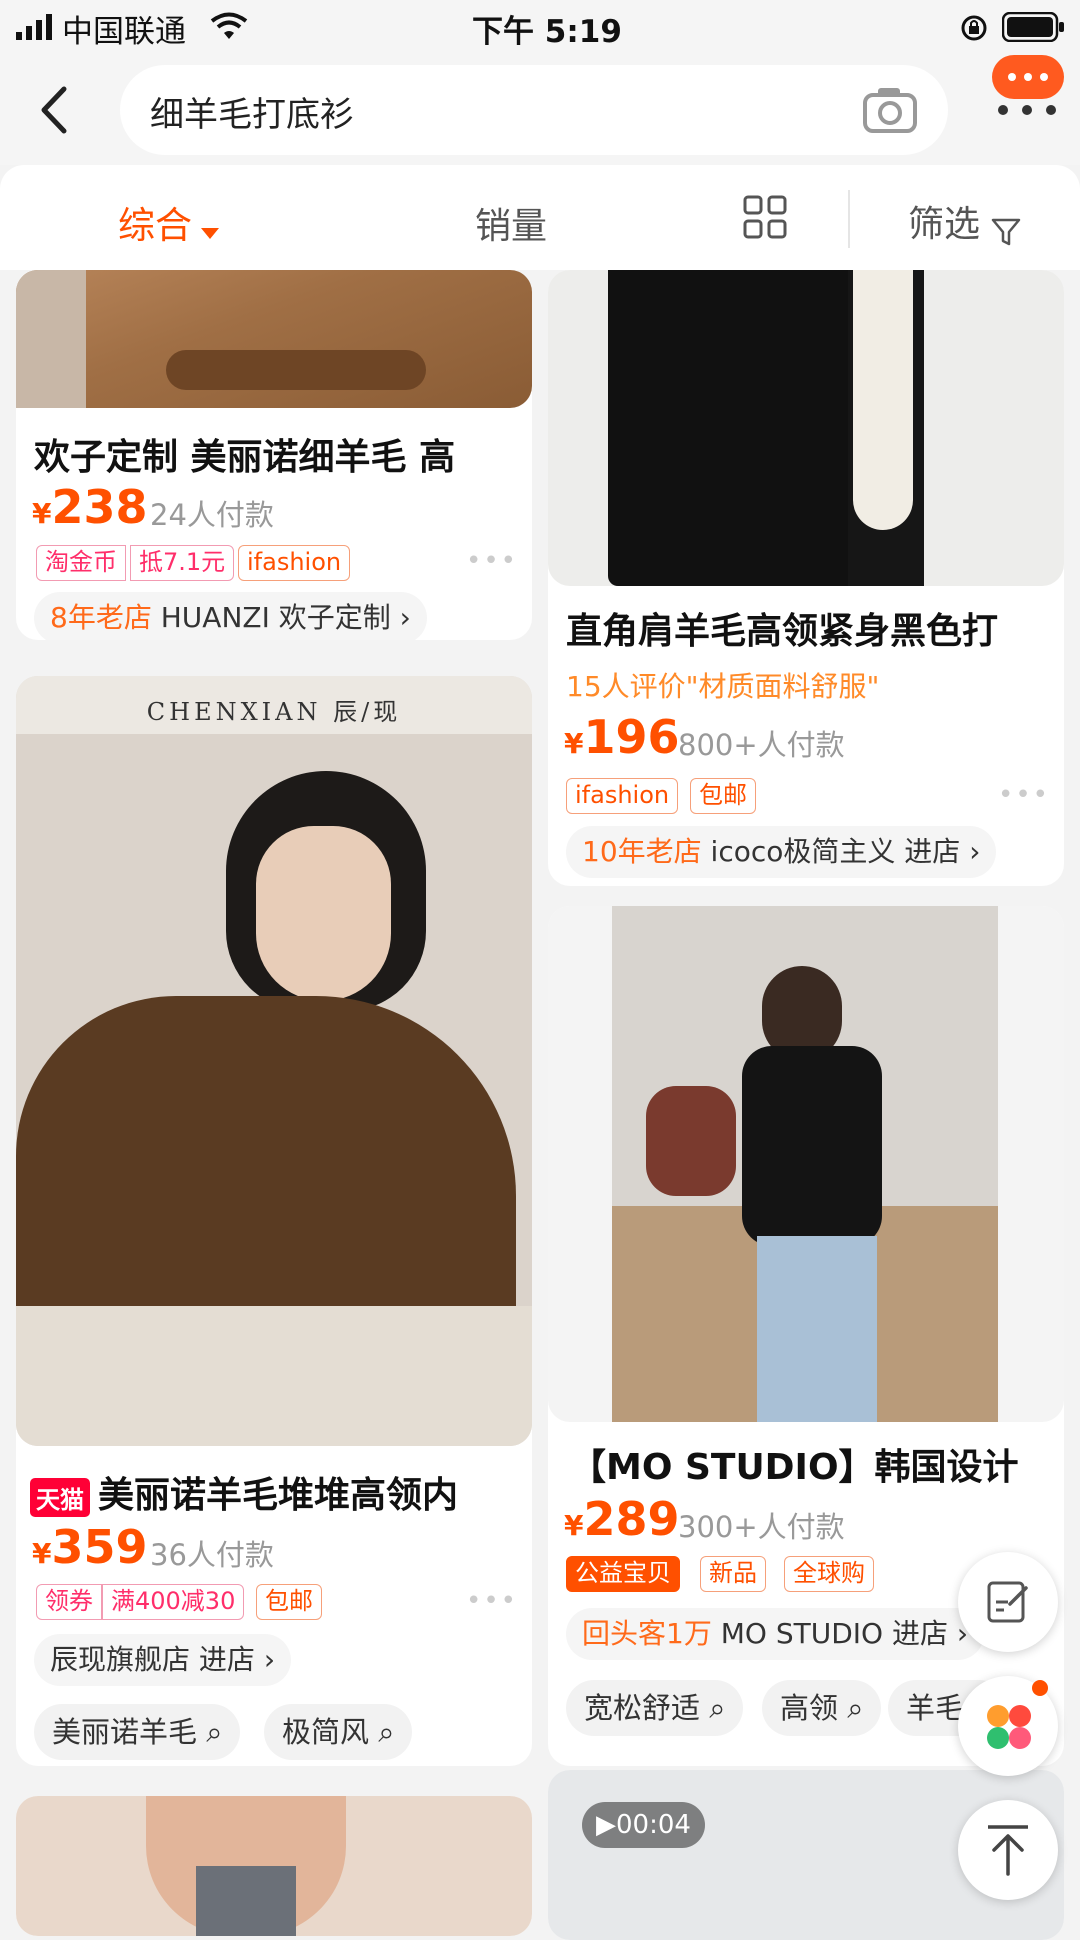 The image size is (1080, 1940). I want to click on product-sales: 800+人付款, so click(761, 745).